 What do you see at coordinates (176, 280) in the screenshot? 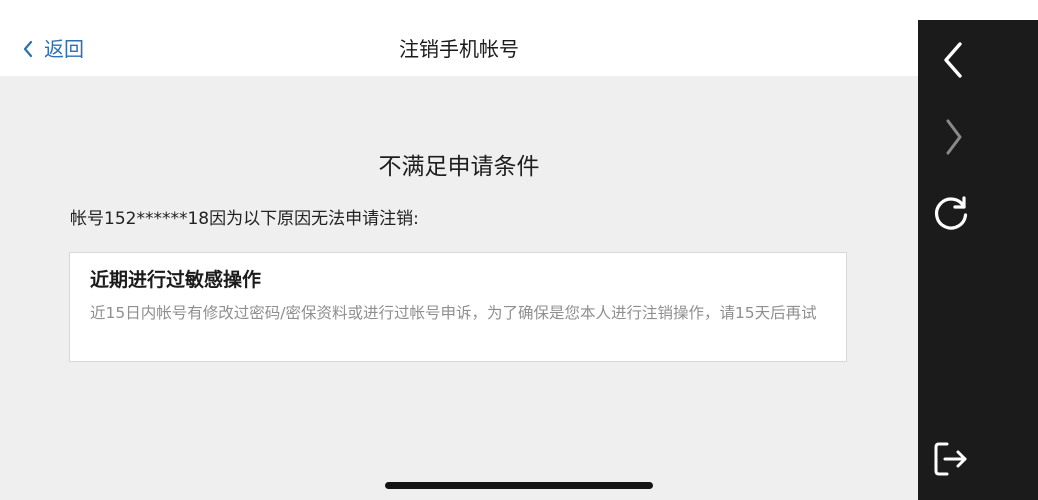
I see `reason-title: 近期进行过敏感操作` at bounding box center [176, 280].